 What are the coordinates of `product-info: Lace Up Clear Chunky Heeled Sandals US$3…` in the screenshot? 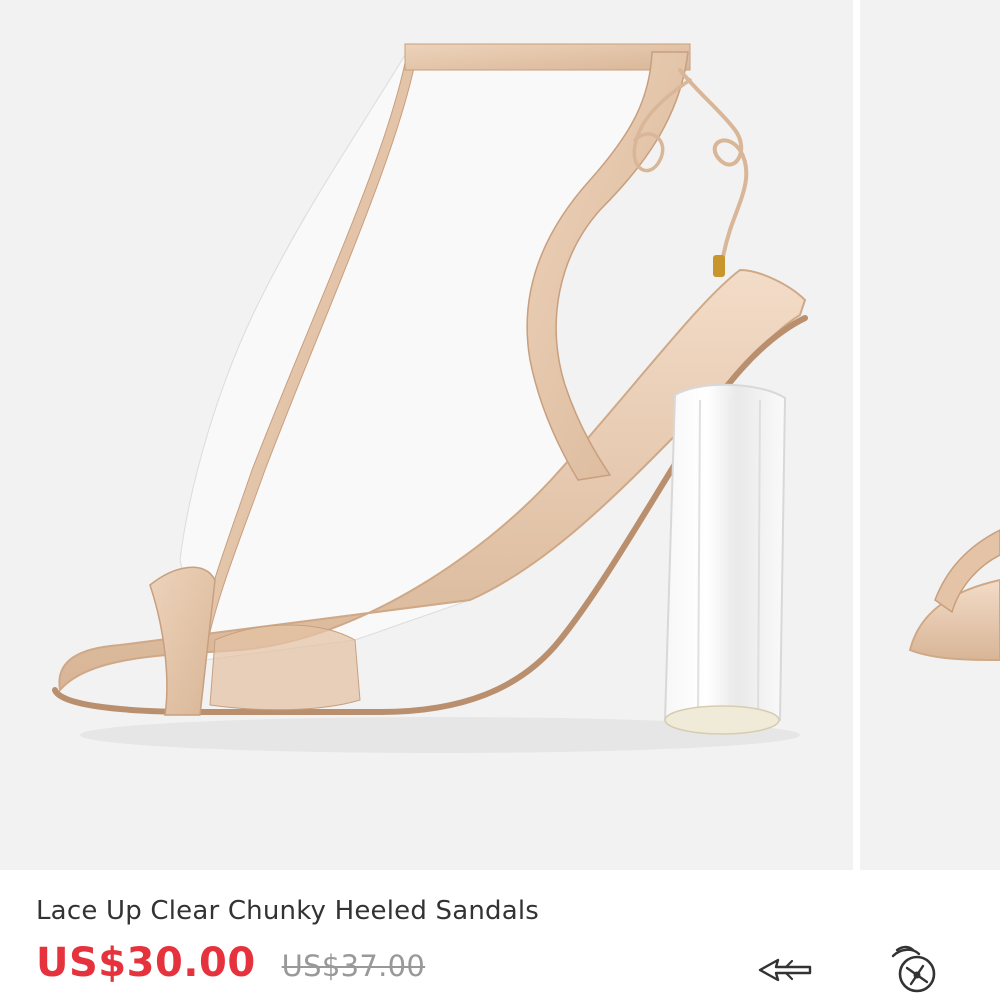 It's located at (500, 935).